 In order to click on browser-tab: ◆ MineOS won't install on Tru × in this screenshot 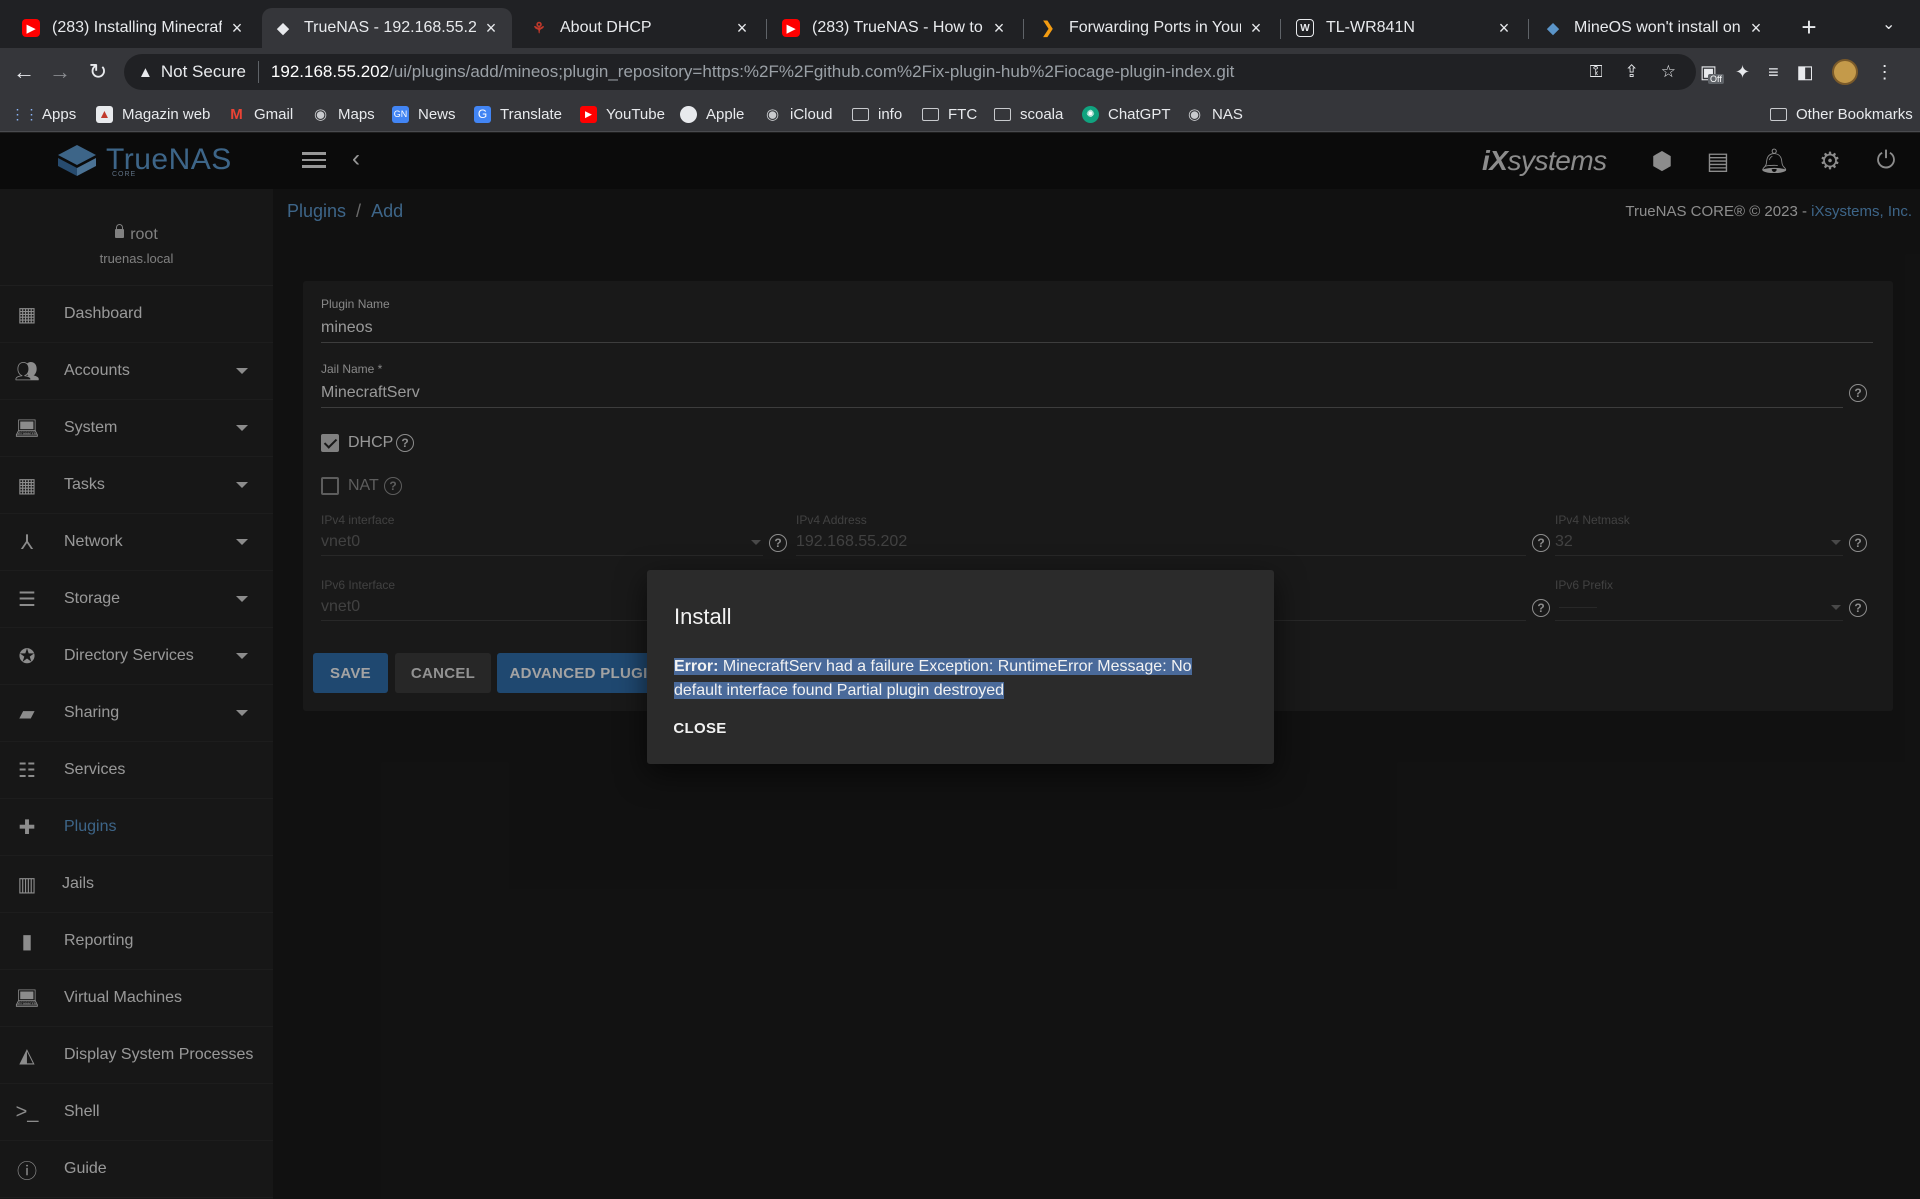, I will do `click(1654, 28)`.